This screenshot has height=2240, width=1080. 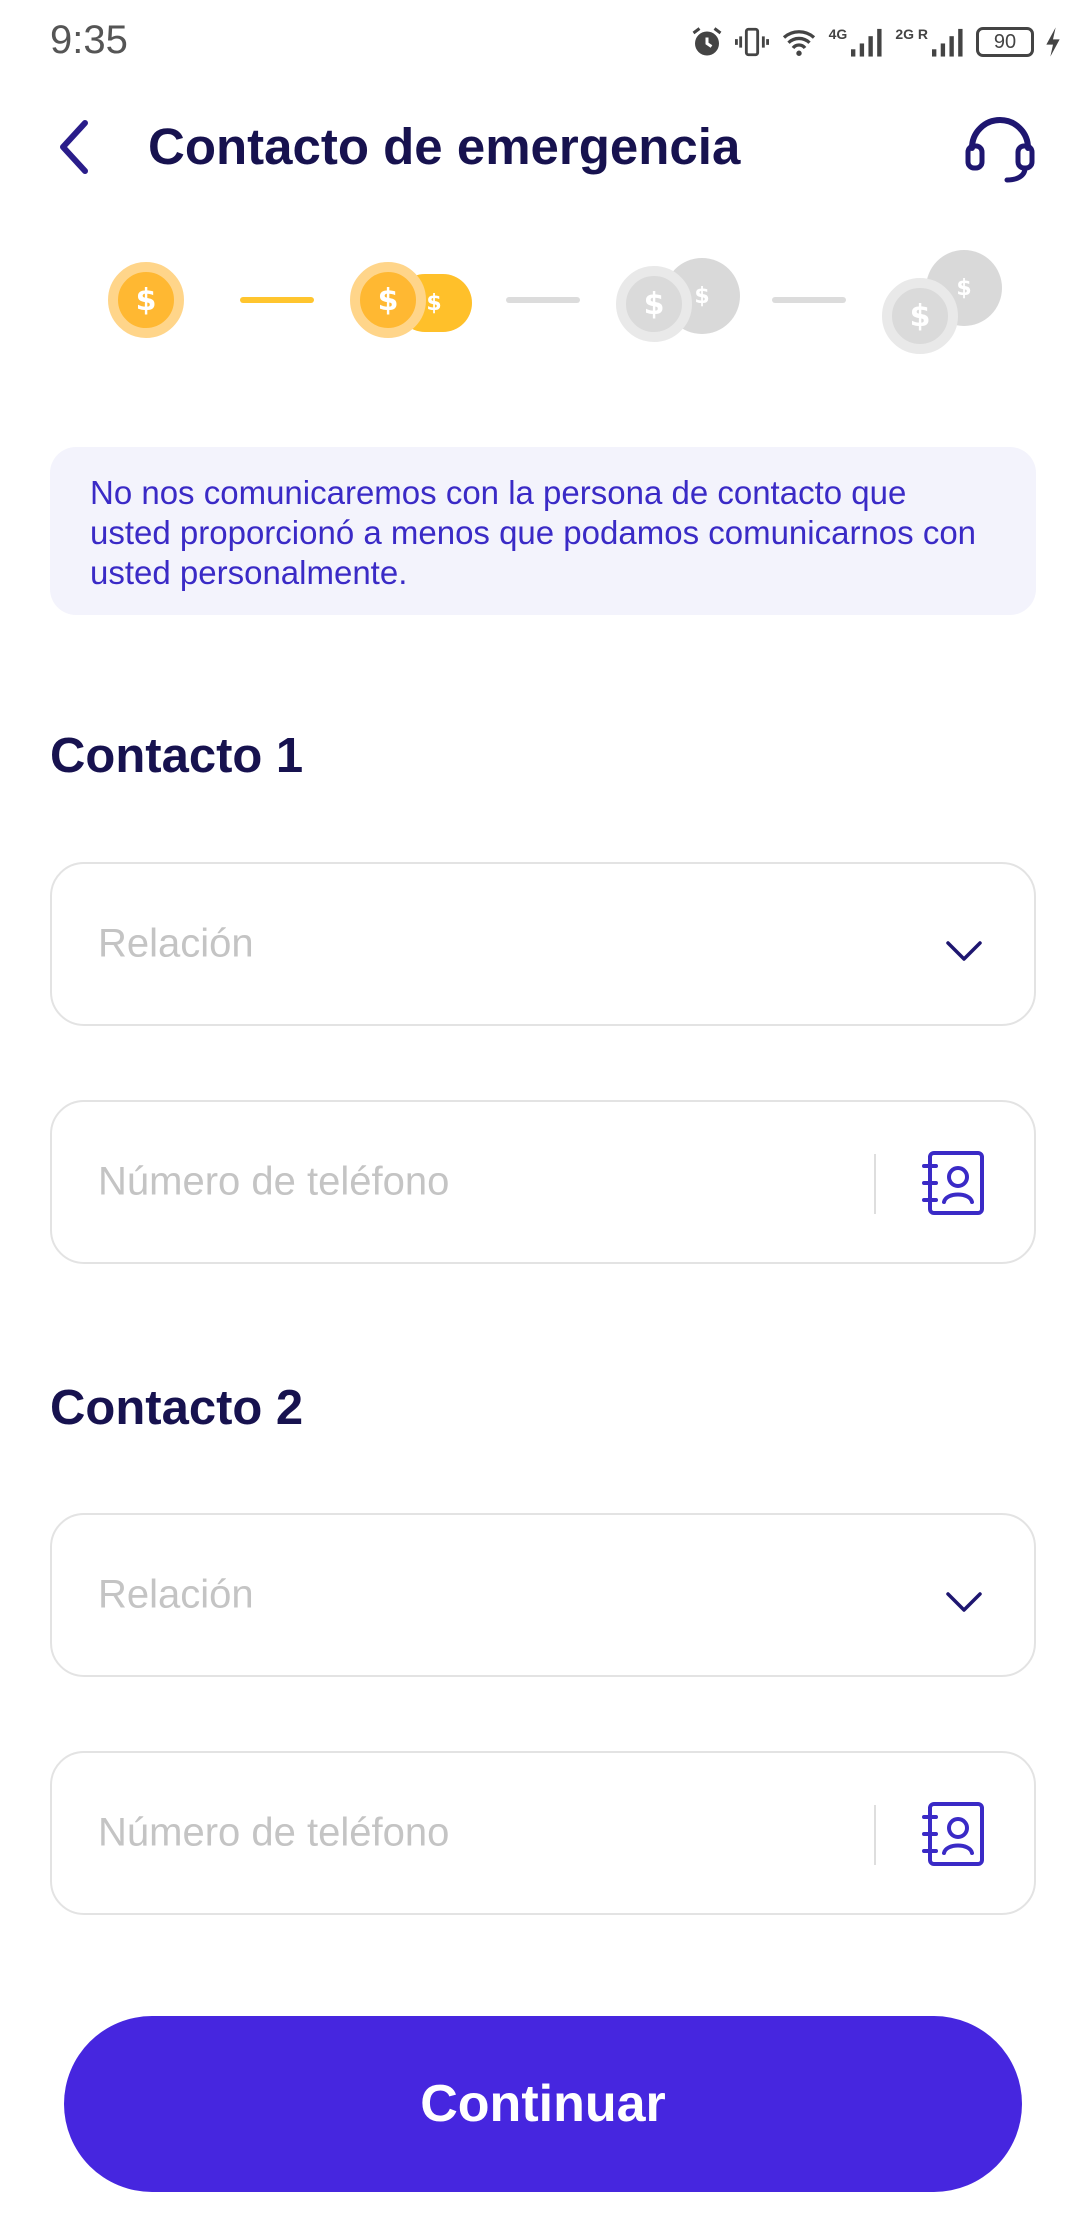 I want to click on contact-2-title: Contacto 2, so click(x=177, y=1408).